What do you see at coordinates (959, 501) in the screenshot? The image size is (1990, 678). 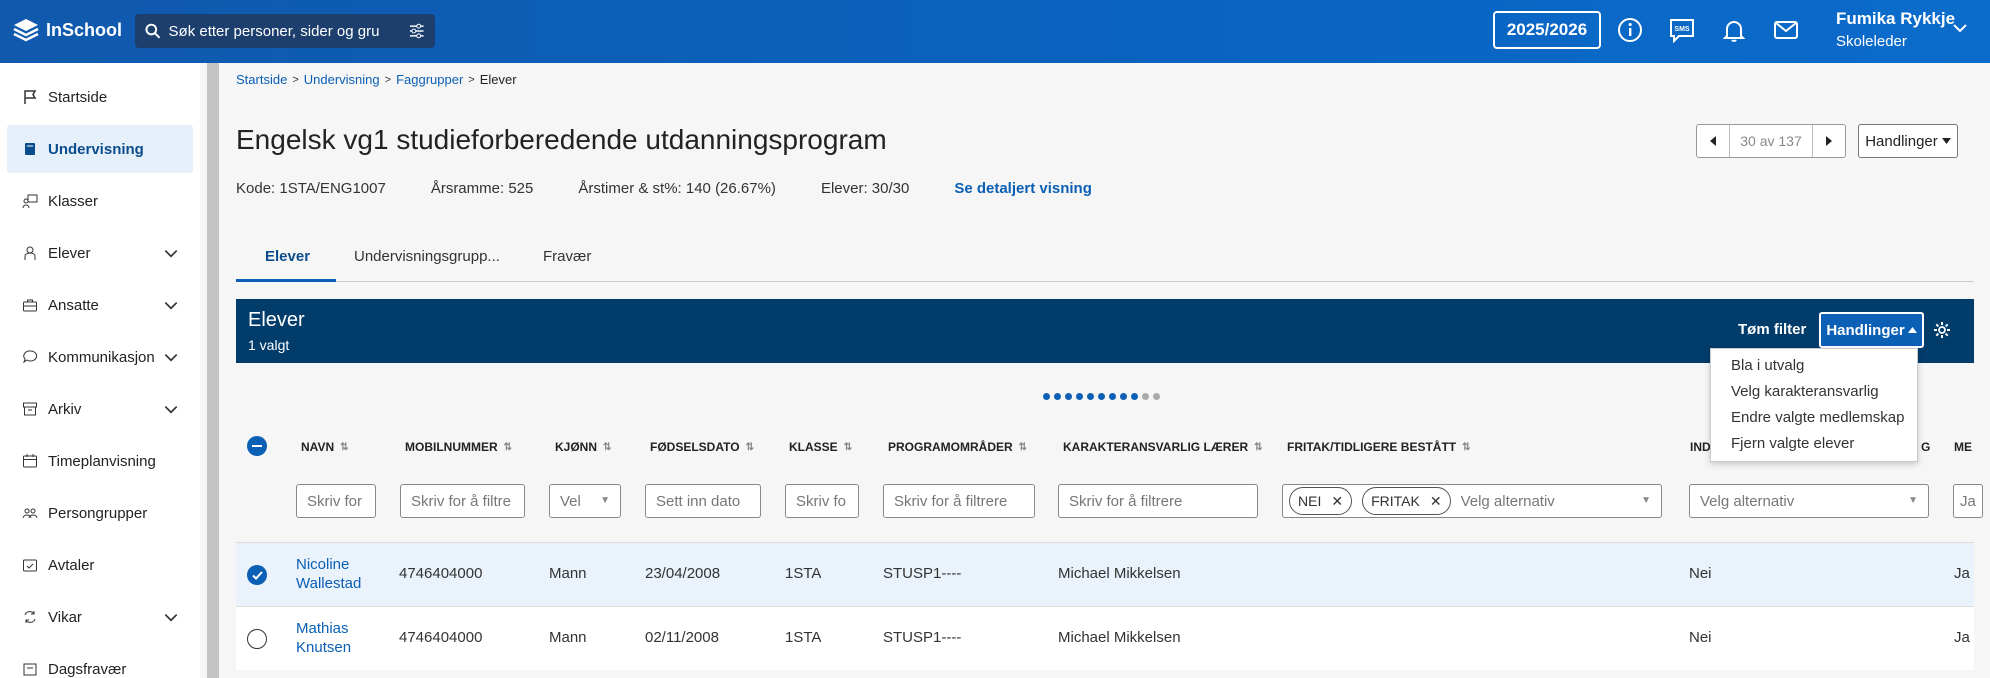 I see `filter-program: Skriv for å filtrere` at bounding box center [959, 501].